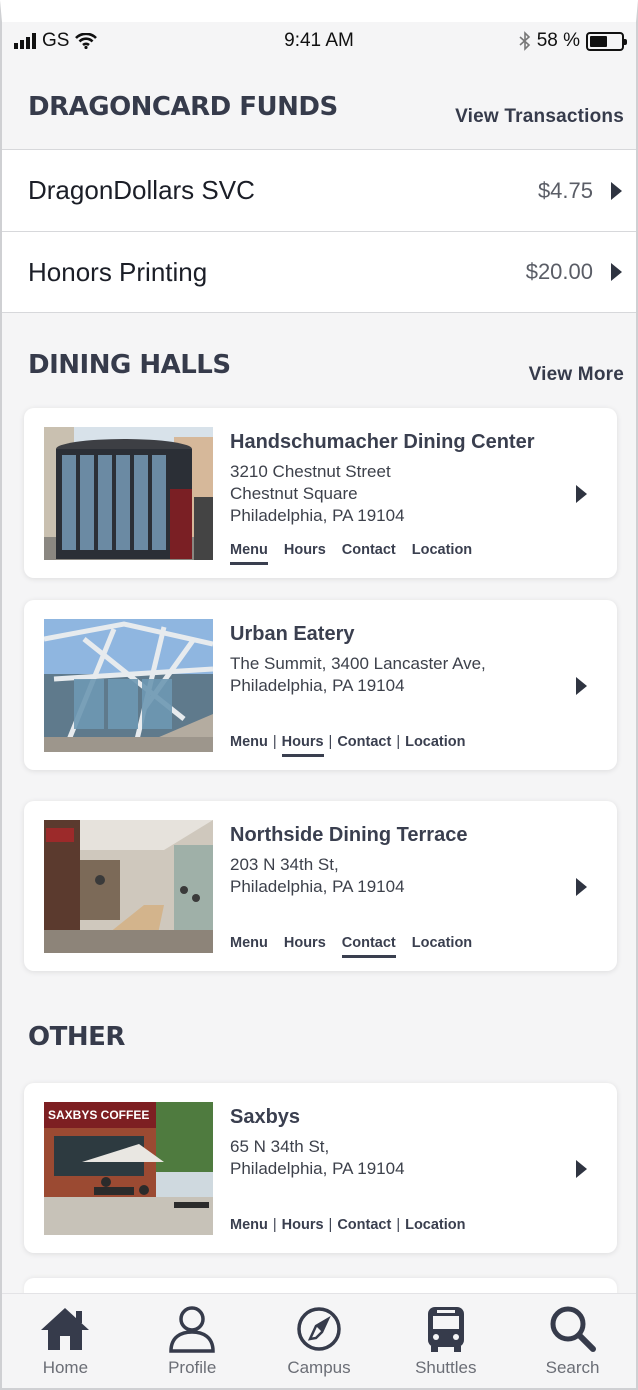 The width and height of the screenshot is (638, 1390). I want to click on tab-shuttles: Shuttles, so click(446, 1341).